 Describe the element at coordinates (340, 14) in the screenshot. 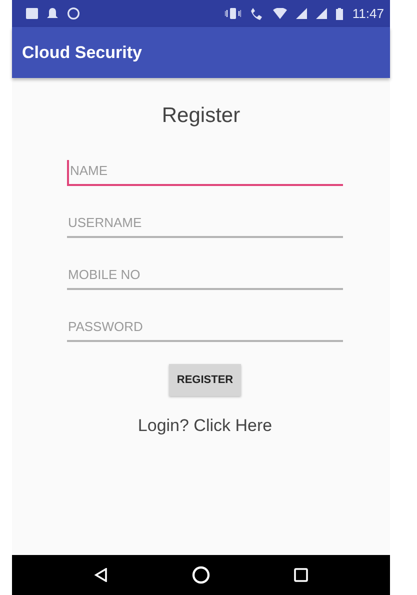

I see `battery-icon` at that location.